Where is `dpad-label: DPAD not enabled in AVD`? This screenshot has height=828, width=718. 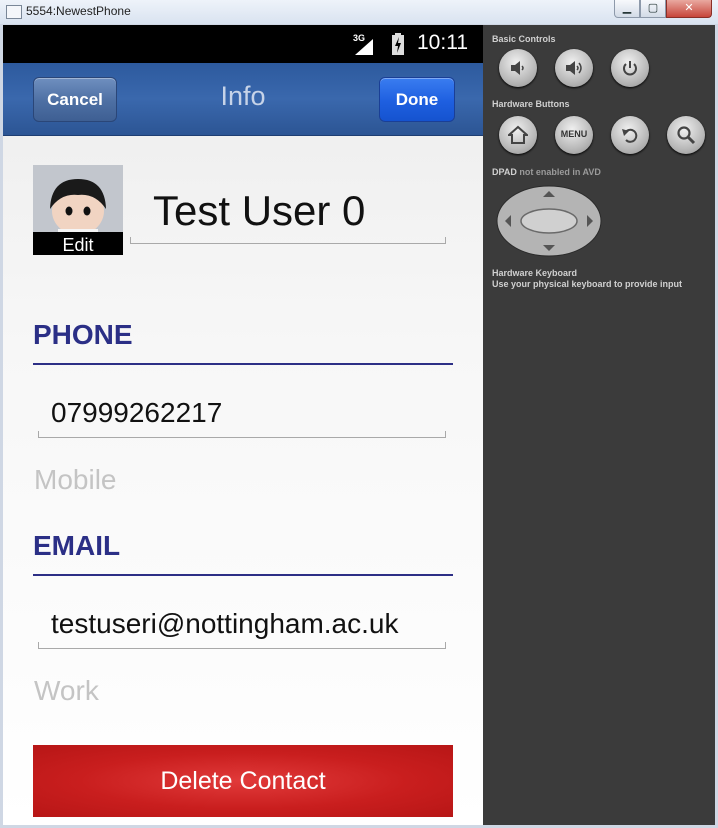
dpad-label: DPAD not enabled in AVD is located at coordinates (546, 172).